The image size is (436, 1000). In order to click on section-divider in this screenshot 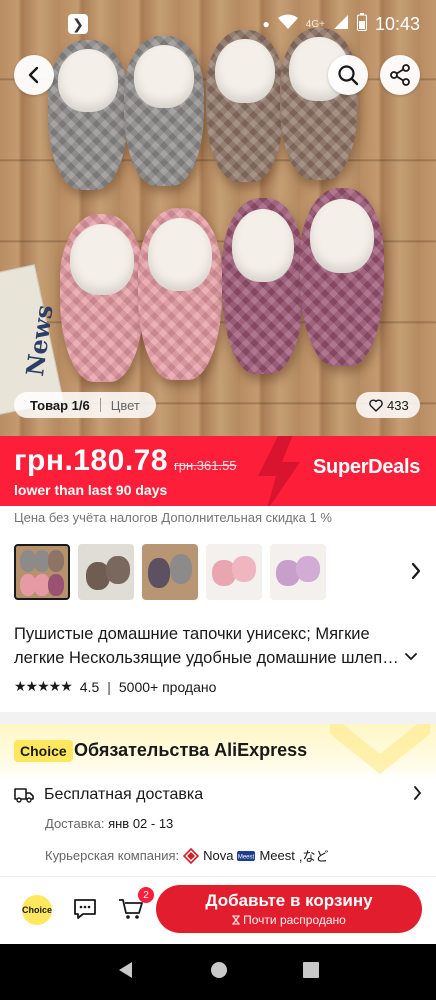, I will do `click(218, 718)`.